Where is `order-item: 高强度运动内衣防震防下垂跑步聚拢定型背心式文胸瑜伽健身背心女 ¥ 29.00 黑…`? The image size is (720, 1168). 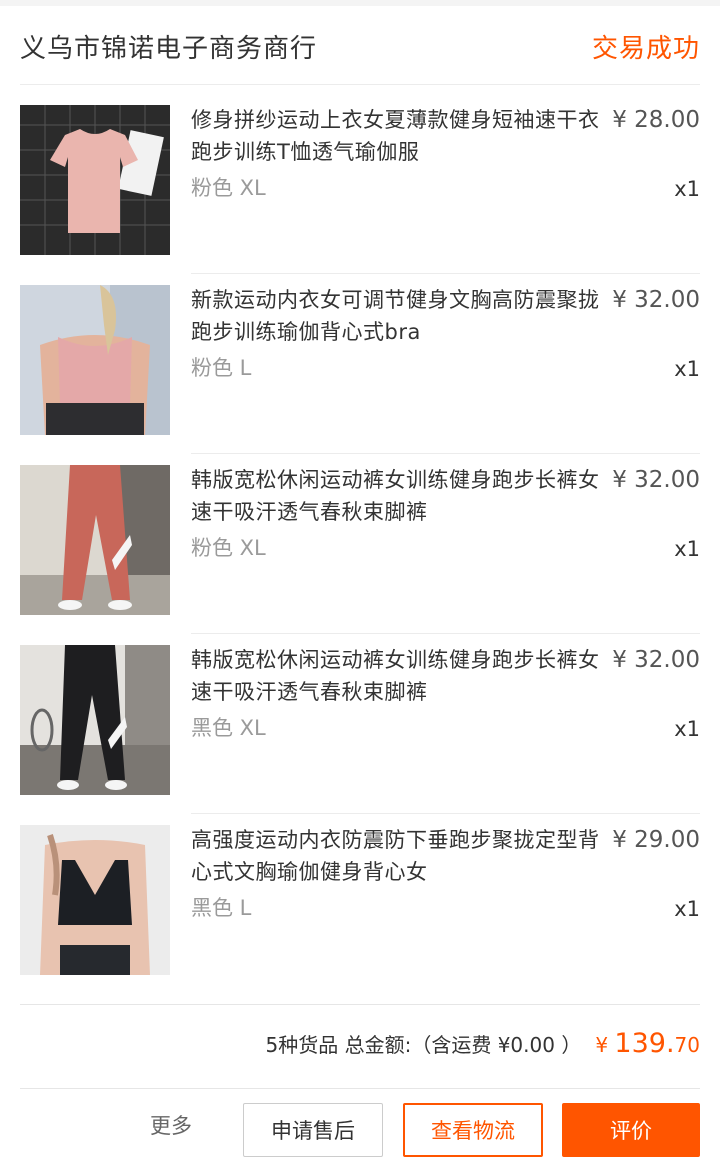
order-item: 高强度运动内衣防震防下垂跑步聚拢定型背心式文胸瑜伽健身背心女 ¥ 29.00 黑… is located at coordinates (360, 895).